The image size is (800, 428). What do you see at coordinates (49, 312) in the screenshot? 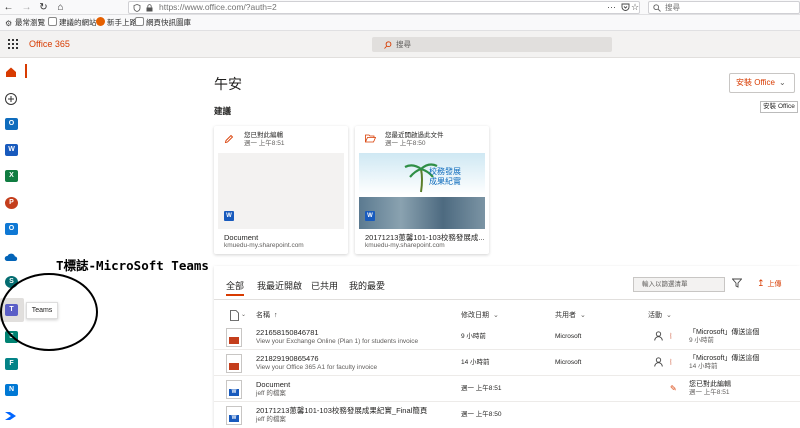
I see `annotation-ellipse` at bounding box center [49, 312].